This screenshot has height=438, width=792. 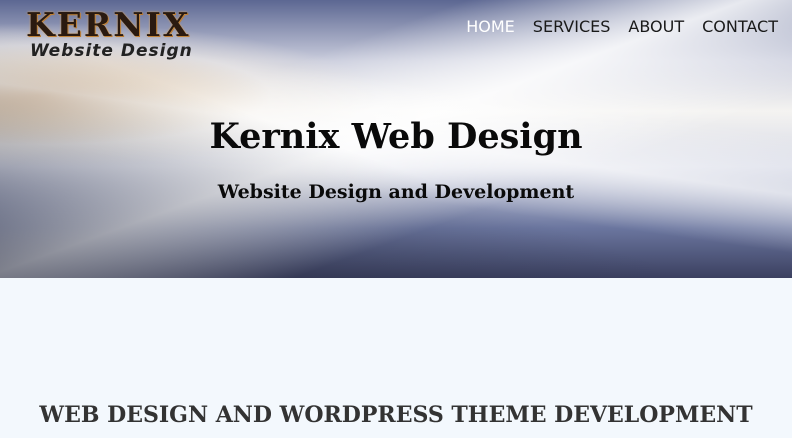 I want to click on nav-item-home: HOME, so click(x=490, y=26).